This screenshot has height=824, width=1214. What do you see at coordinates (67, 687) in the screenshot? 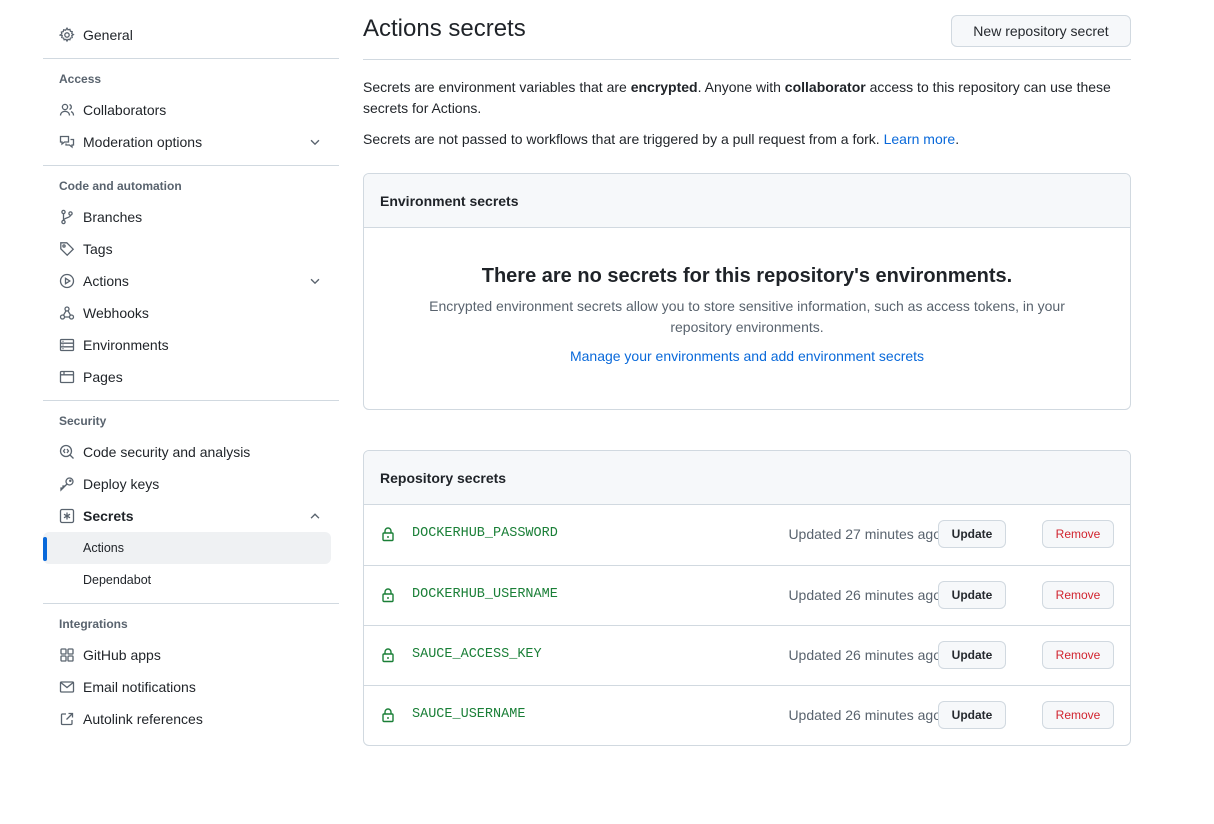
I see `mail-icon` at bounding box center [67, 687].